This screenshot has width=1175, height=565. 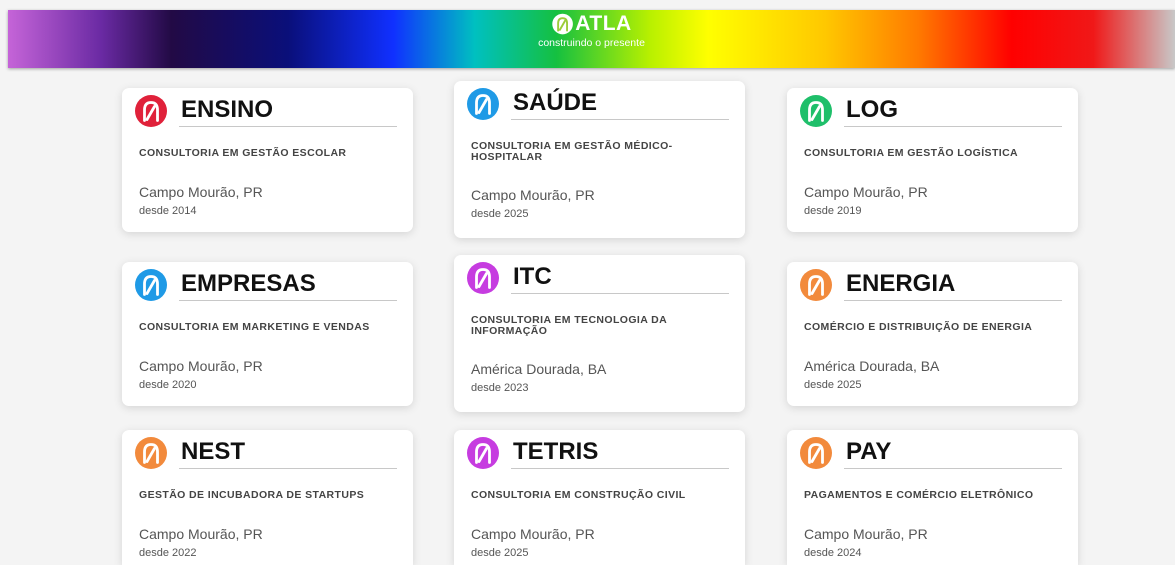 What do you see at coordinates (918, 327) in the screenshot?
I see `card-description: COMÉRCIO E DISTRIBUIÇÃO DE ENERGIA` at bounding box center [918, 327].